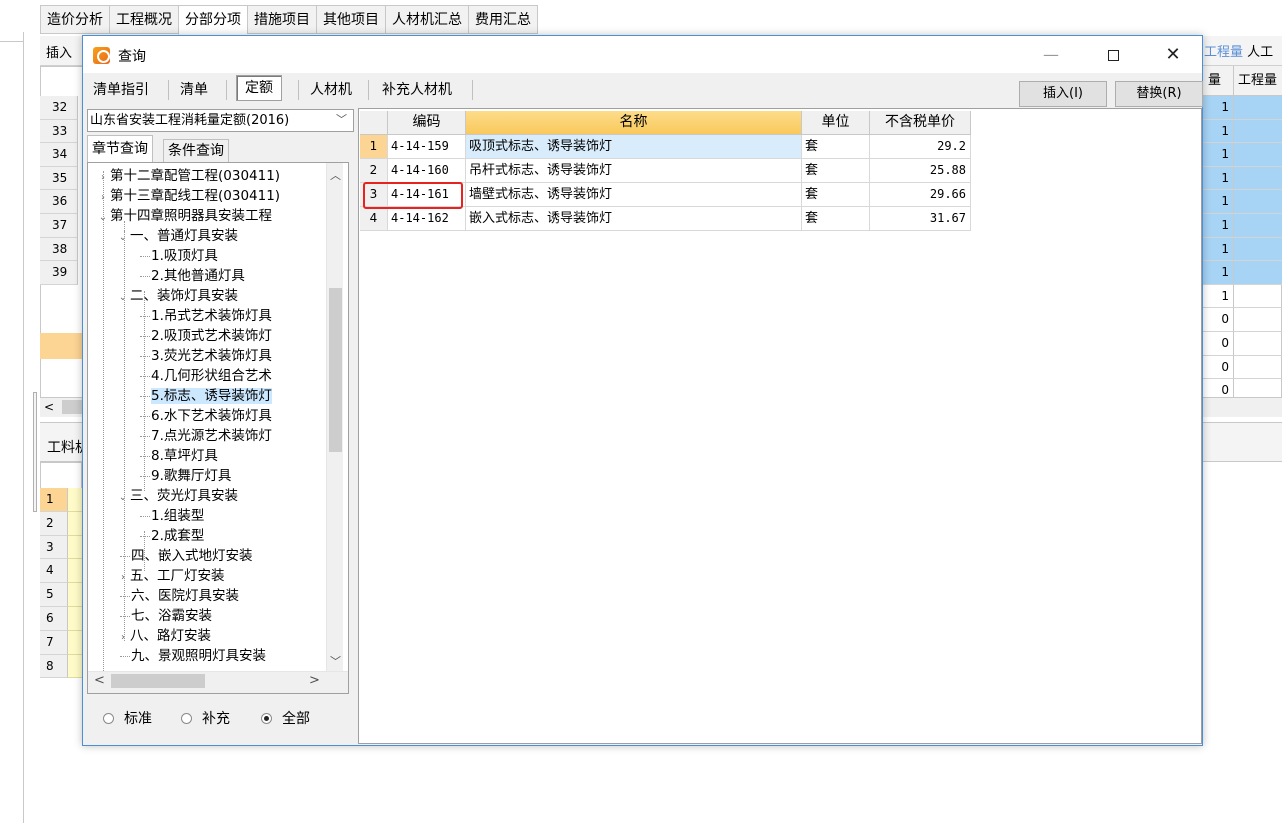 This screenshot has width=1282, height=823. I want to click on tree-node: 九、景观照明灯具安装, so click(193, 656).